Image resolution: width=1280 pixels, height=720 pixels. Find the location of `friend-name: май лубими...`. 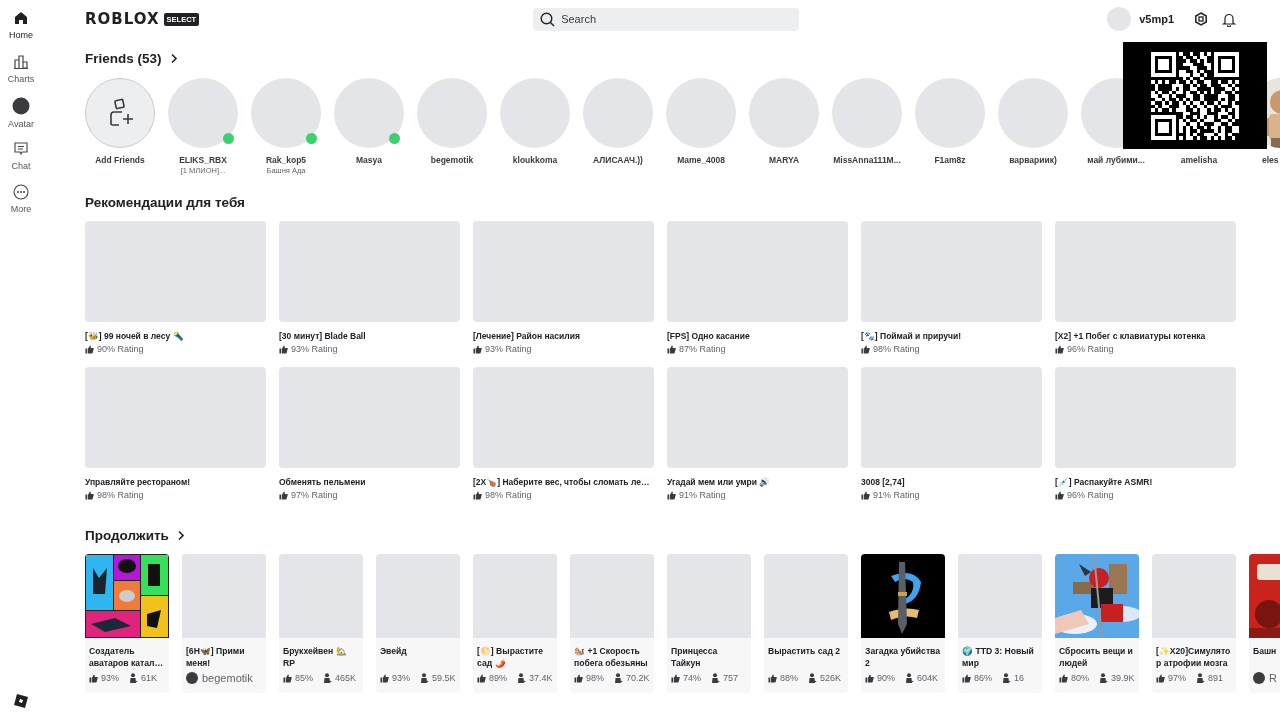

friend-name: май лубими... is located at coordinates (1116, 160).